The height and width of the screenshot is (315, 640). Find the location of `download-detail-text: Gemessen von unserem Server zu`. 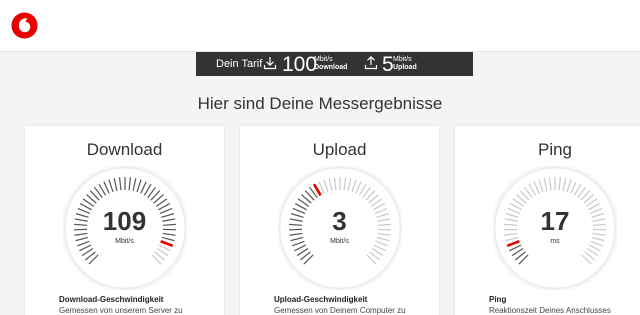

download-detail-text: Gemessen von unserem Server zu is located at coordinates (121, 310).